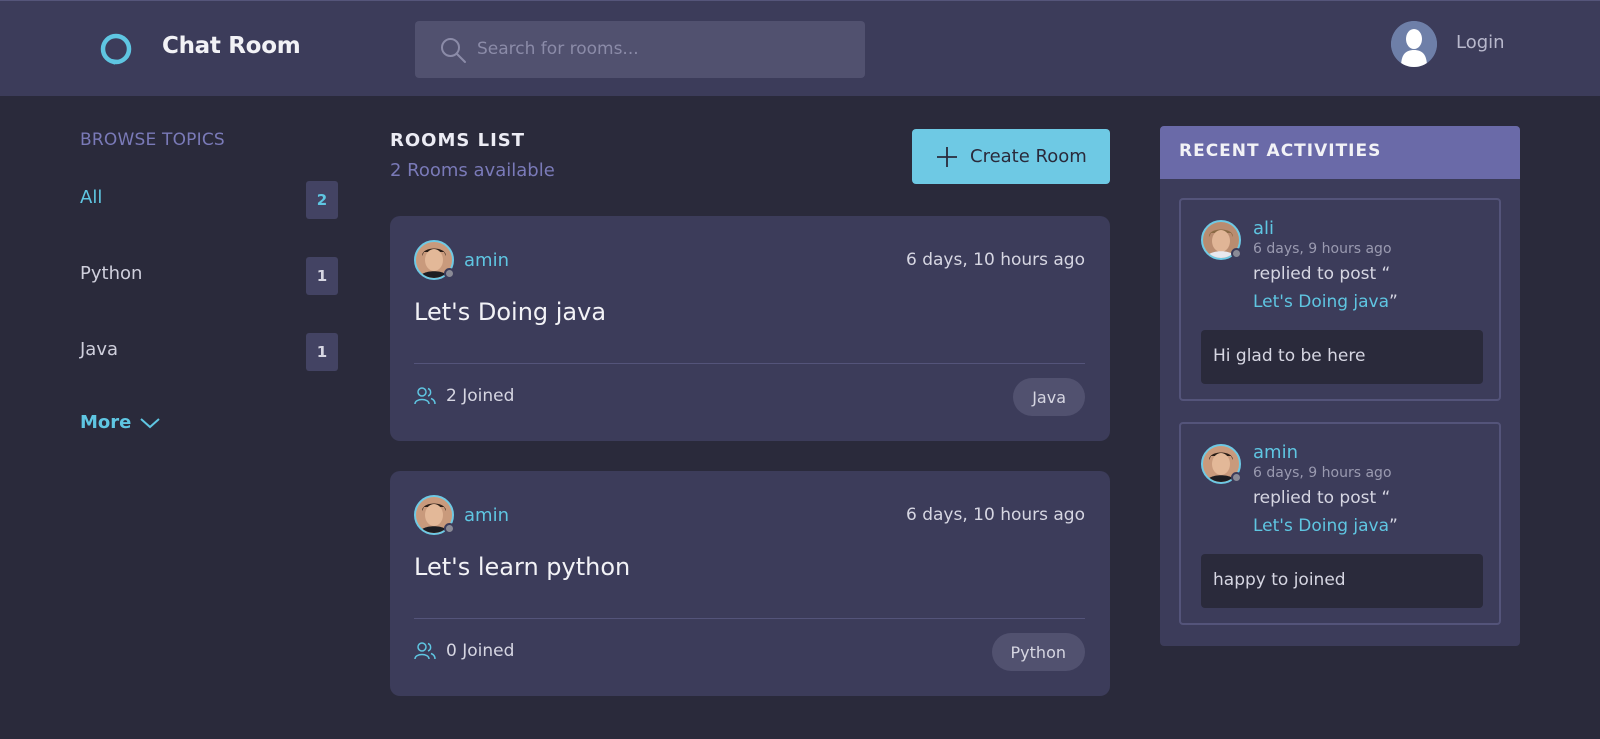 Image resolution: width=1600 pixels, height=739 pixels. I want to click on room-name: Let's Doing java, so click(510, 312).